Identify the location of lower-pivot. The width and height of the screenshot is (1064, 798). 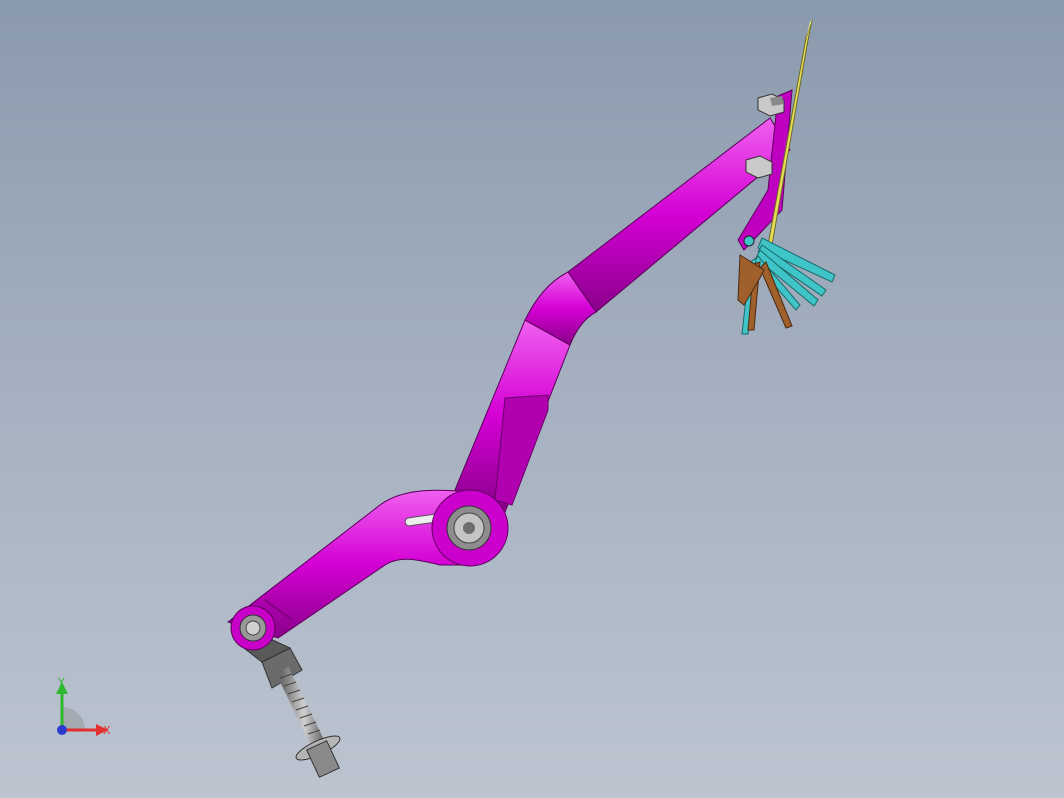
(253, 628).